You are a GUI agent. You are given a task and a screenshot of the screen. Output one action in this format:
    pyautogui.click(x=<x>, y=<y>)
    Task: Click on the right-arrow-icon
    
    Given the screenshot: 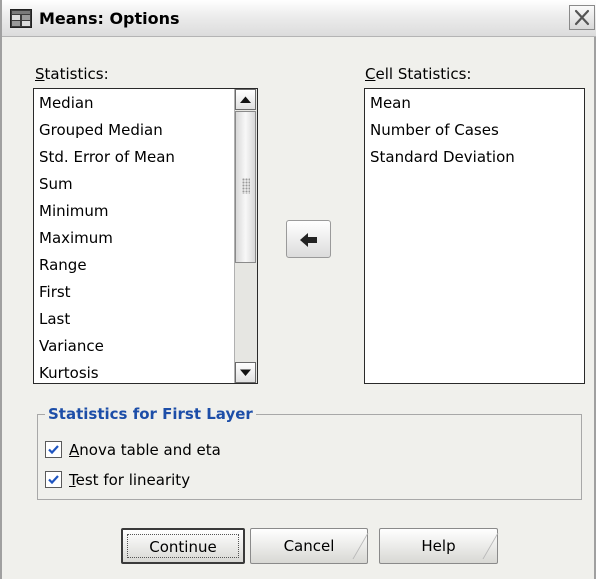 What is the action you would take?
    pyautogui.click(x=308, y=240)
    